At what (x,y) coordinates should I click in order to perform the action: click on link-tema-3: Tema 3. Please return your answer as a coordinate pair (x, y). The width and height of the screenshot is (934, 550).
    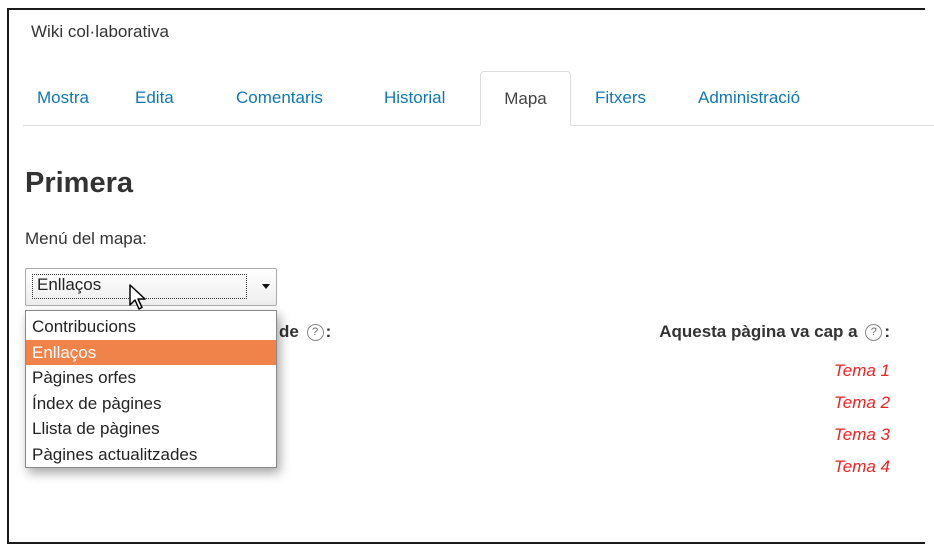
    Looking at the image, I should click on (862, 435).